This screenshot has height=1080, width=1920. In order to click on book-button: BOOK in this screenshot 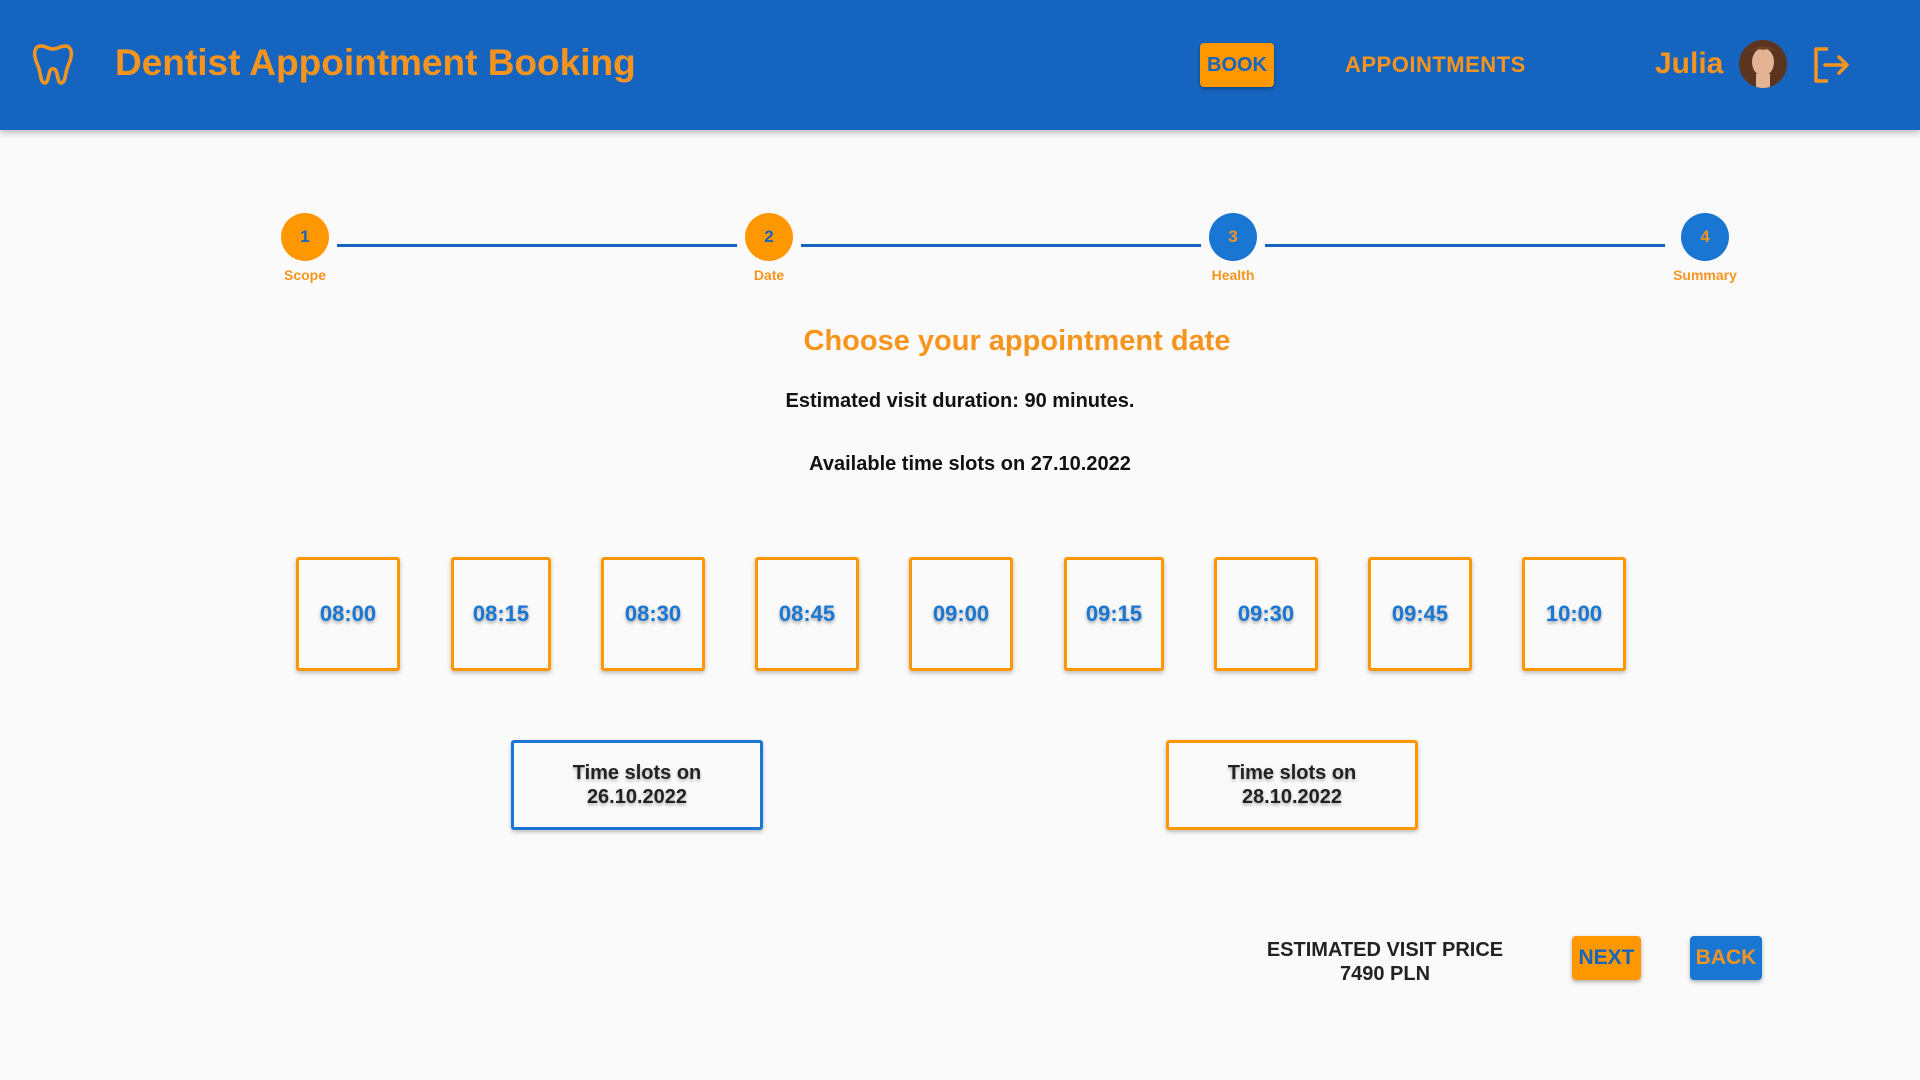, I will do `click(1237, 65)`.